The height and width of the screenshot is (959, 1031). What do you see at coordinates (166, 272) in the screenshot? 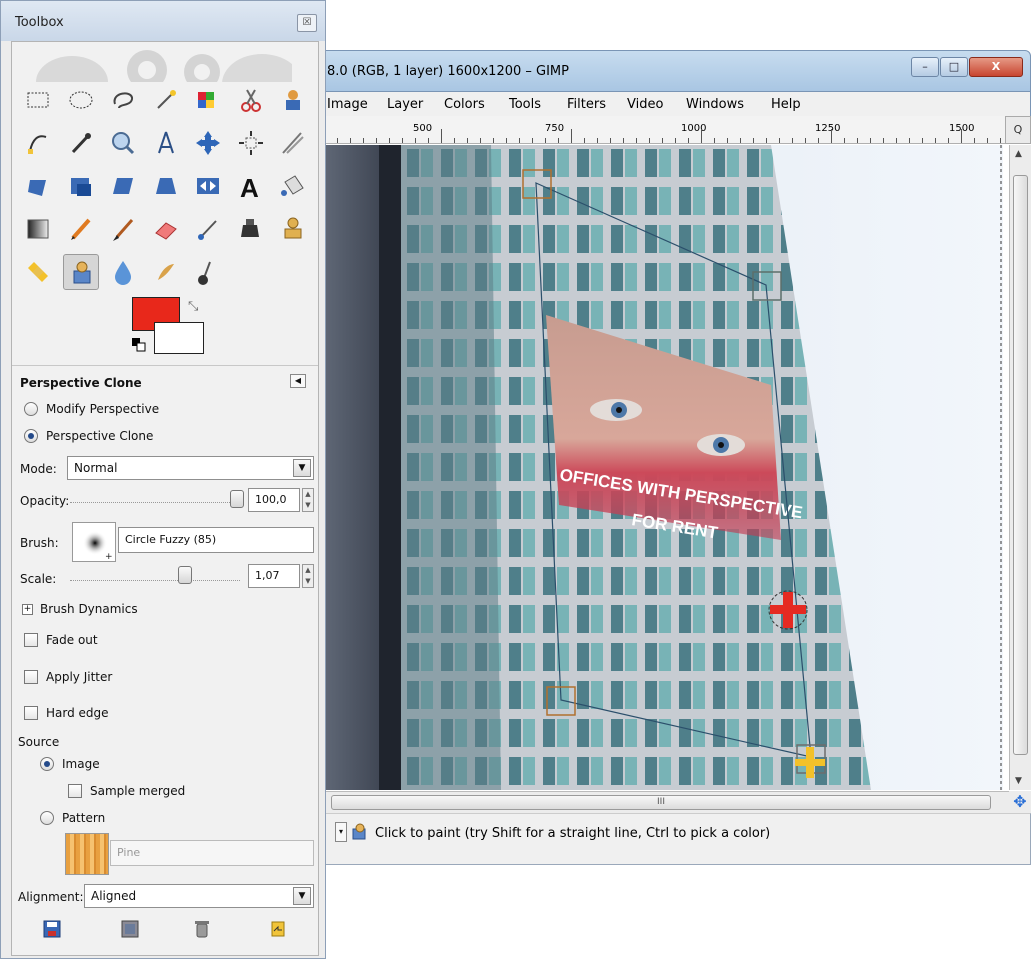
I see `smudge-icon` at bounding box center [166, 272].